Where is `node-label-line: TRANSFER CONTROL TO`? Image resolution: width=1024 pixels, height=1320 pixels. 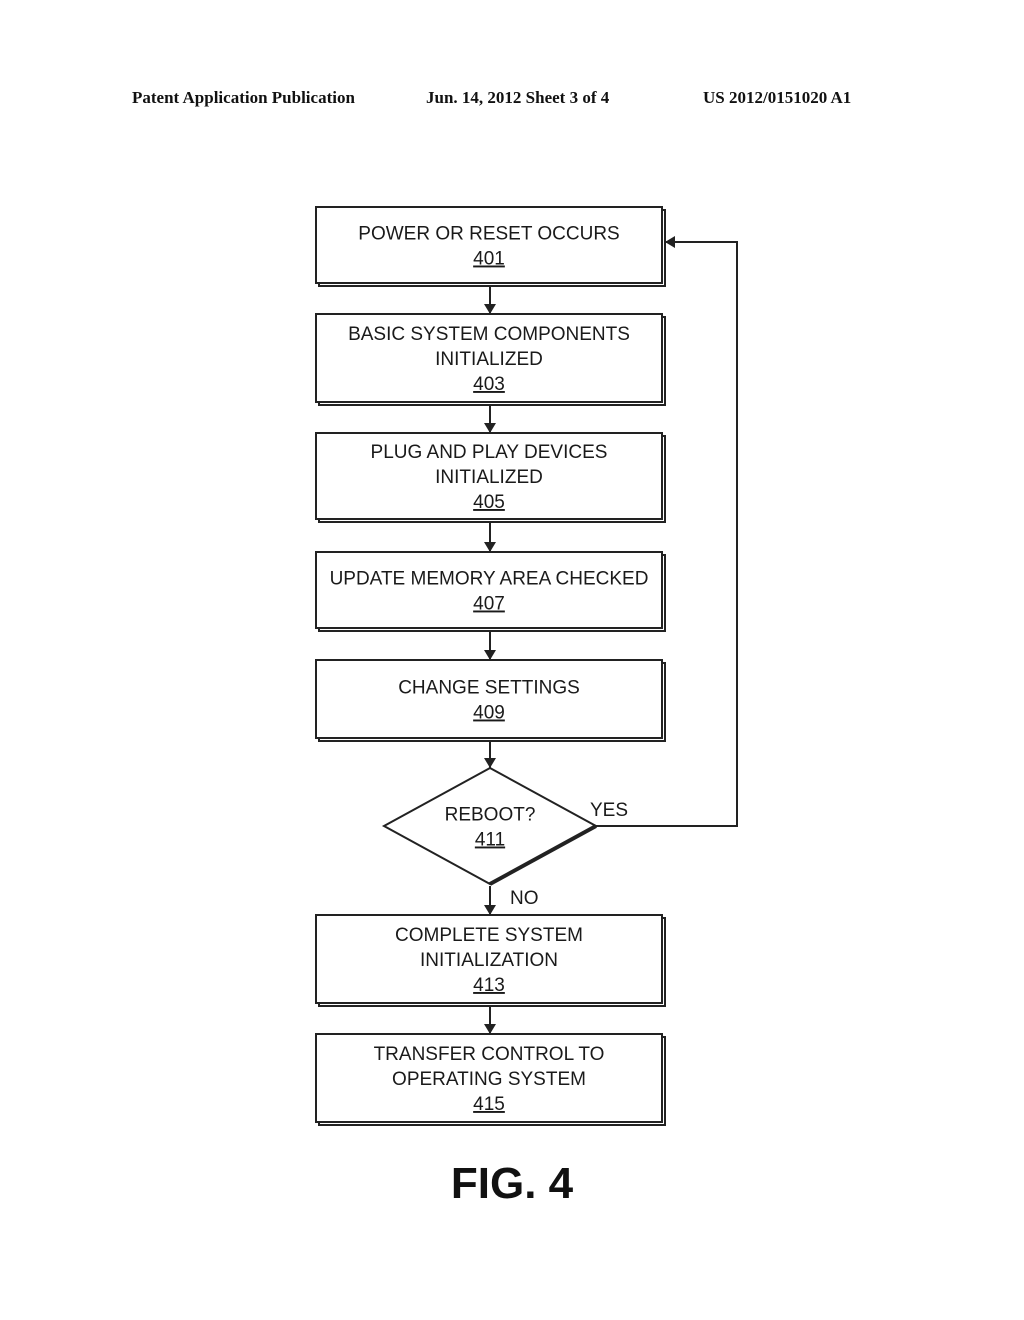
node-label-line: TRANSFER CONTROL TO is located at coordinates (489, 1054).